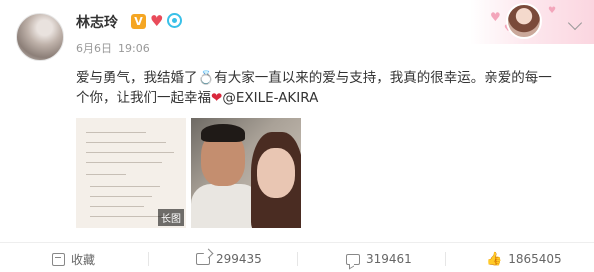 The image size is (594, 272). I want to click on post-date: 6月6日, so click(94, 48).